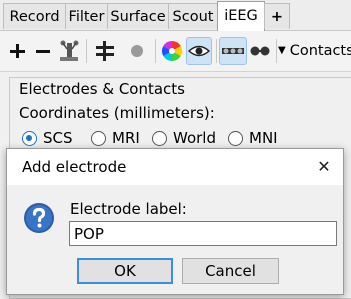  What do you see at coordinates (117, 113) in the screenshot?
I see `coordinates-label: Coordinates (millimeters):` at bounding box center [117, 113].